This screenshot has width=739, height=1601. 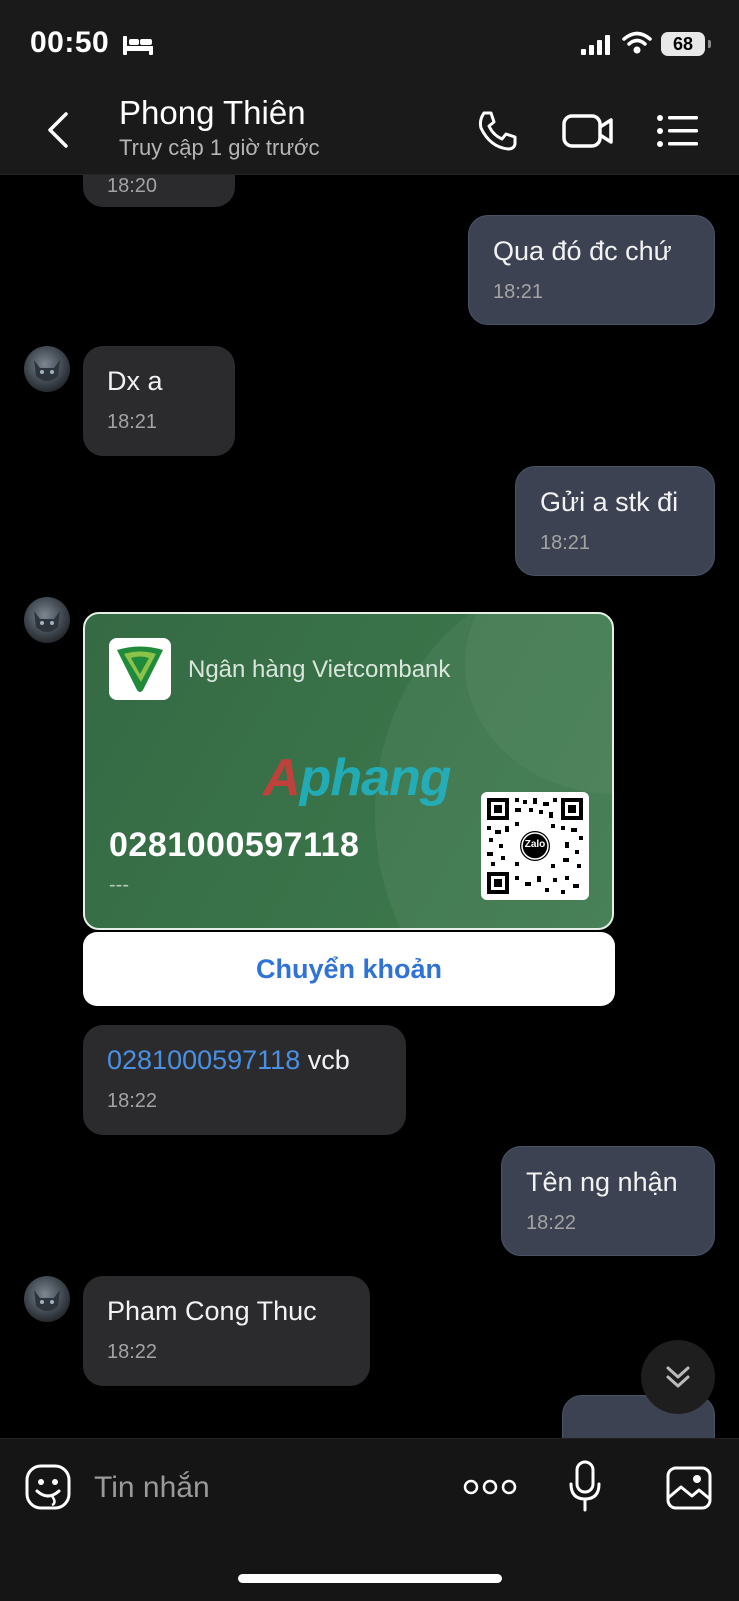 I want to click on message-bubble-incoming: Dx a 18:21, so click(x=159, y=401).